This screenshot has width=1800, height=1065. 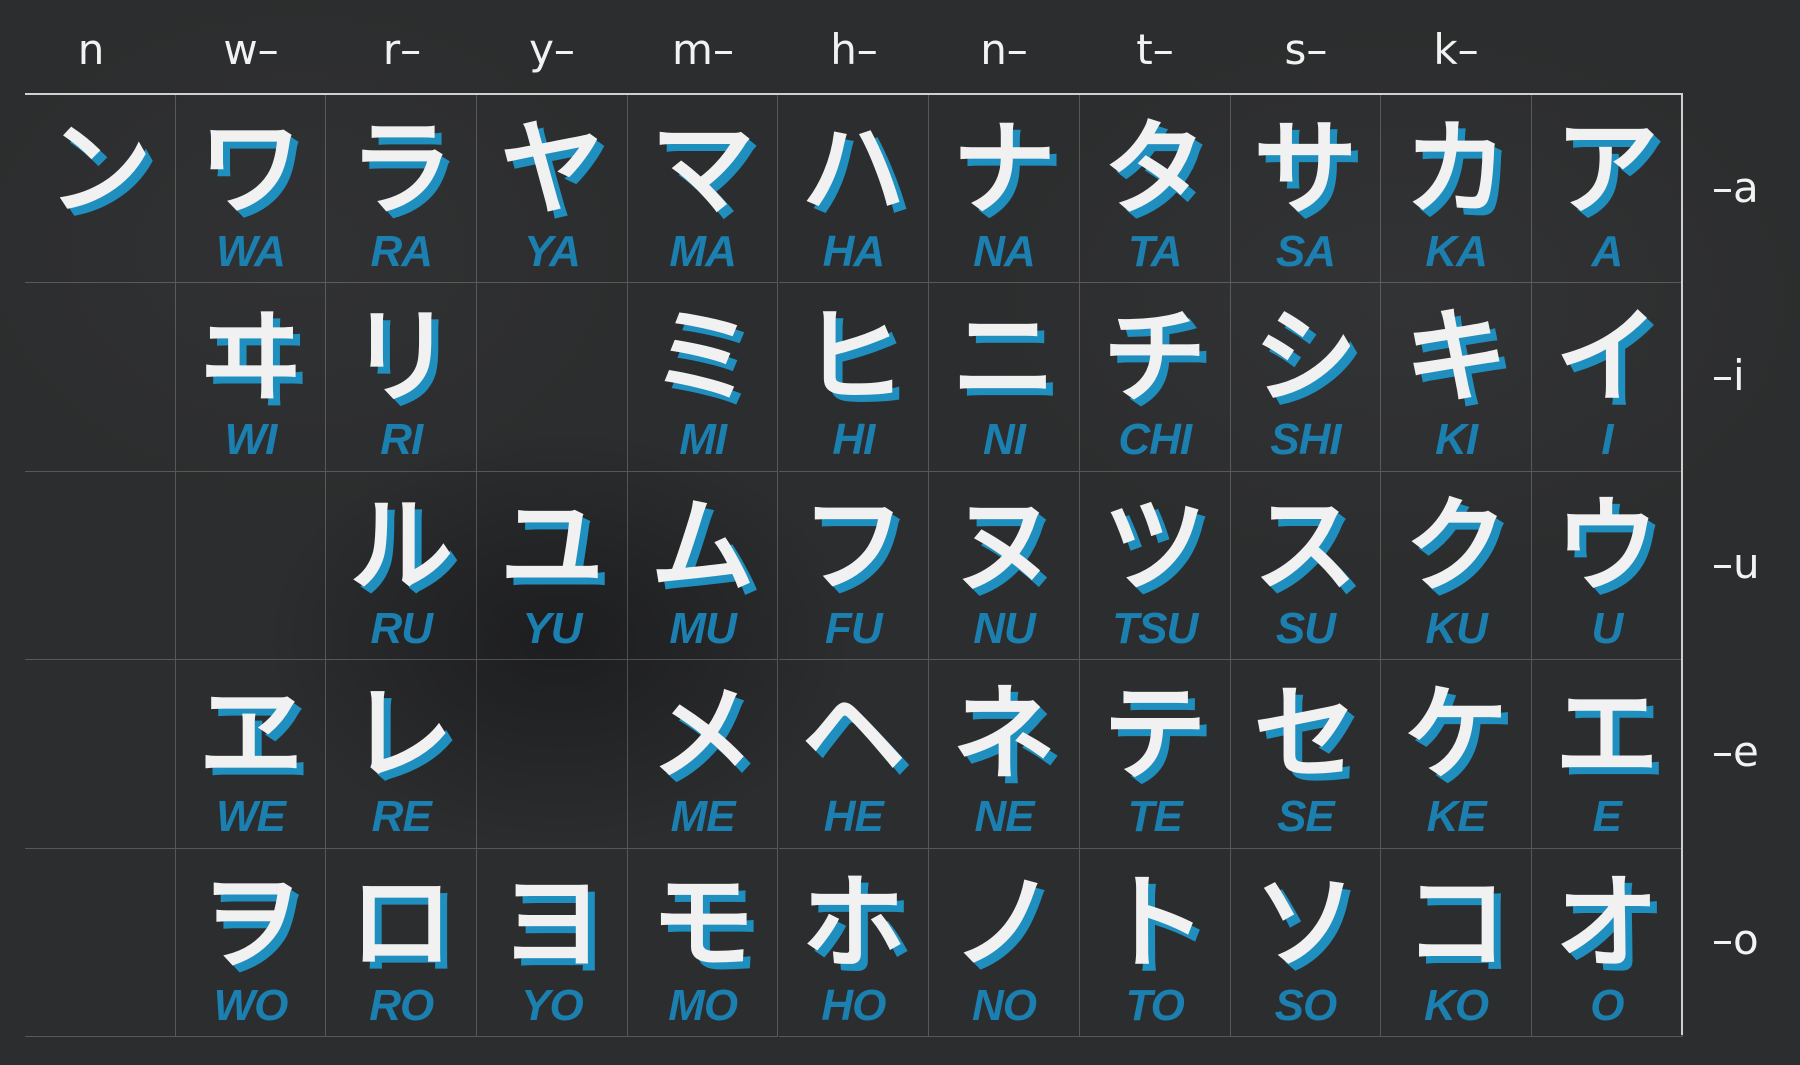 I want to click on row-header-a: –a, so click(x=1735, y=187).